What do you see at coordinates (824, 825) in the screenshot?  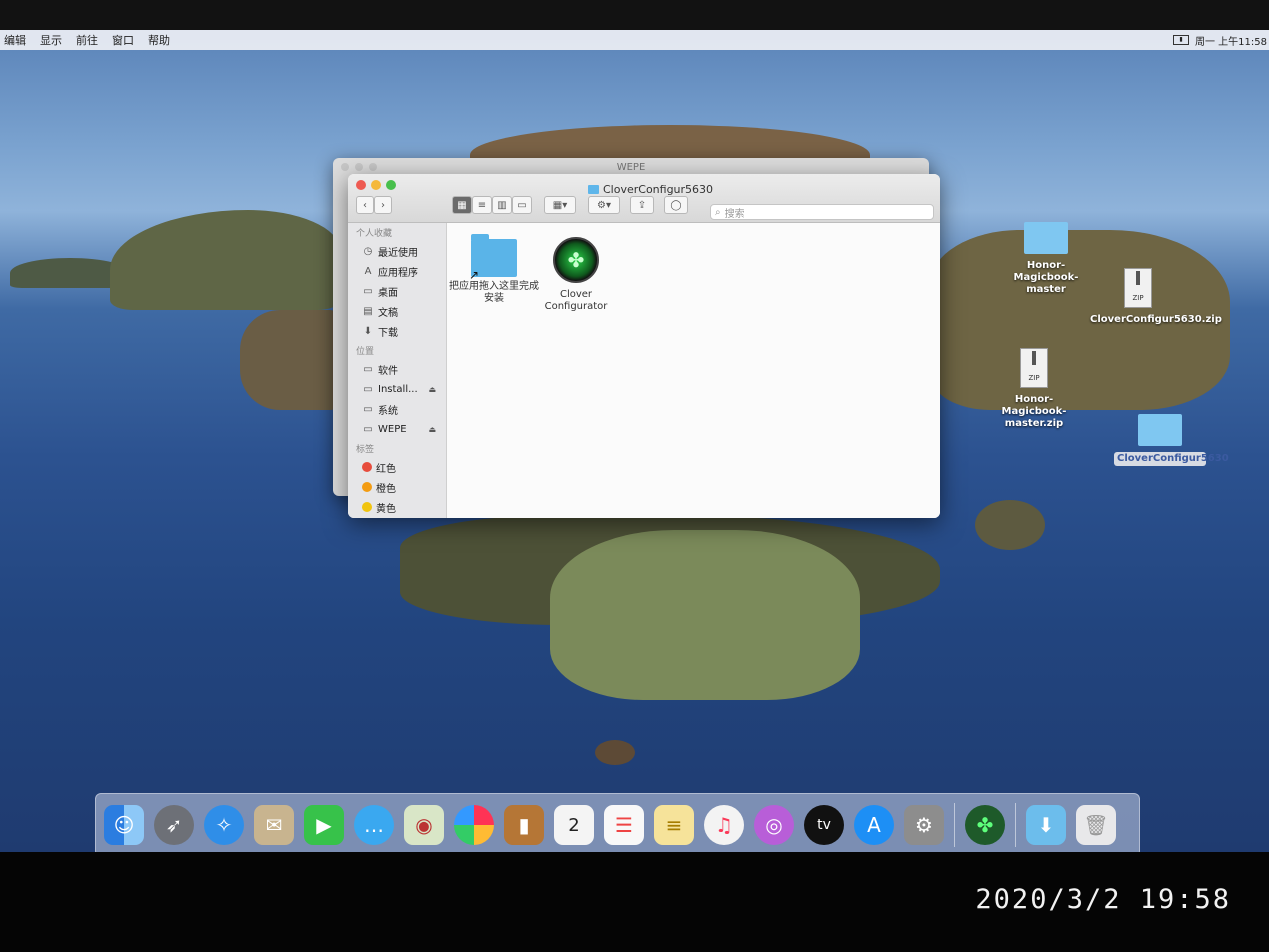 I see `tv-icon: tv` at bounding box center [824, 825].